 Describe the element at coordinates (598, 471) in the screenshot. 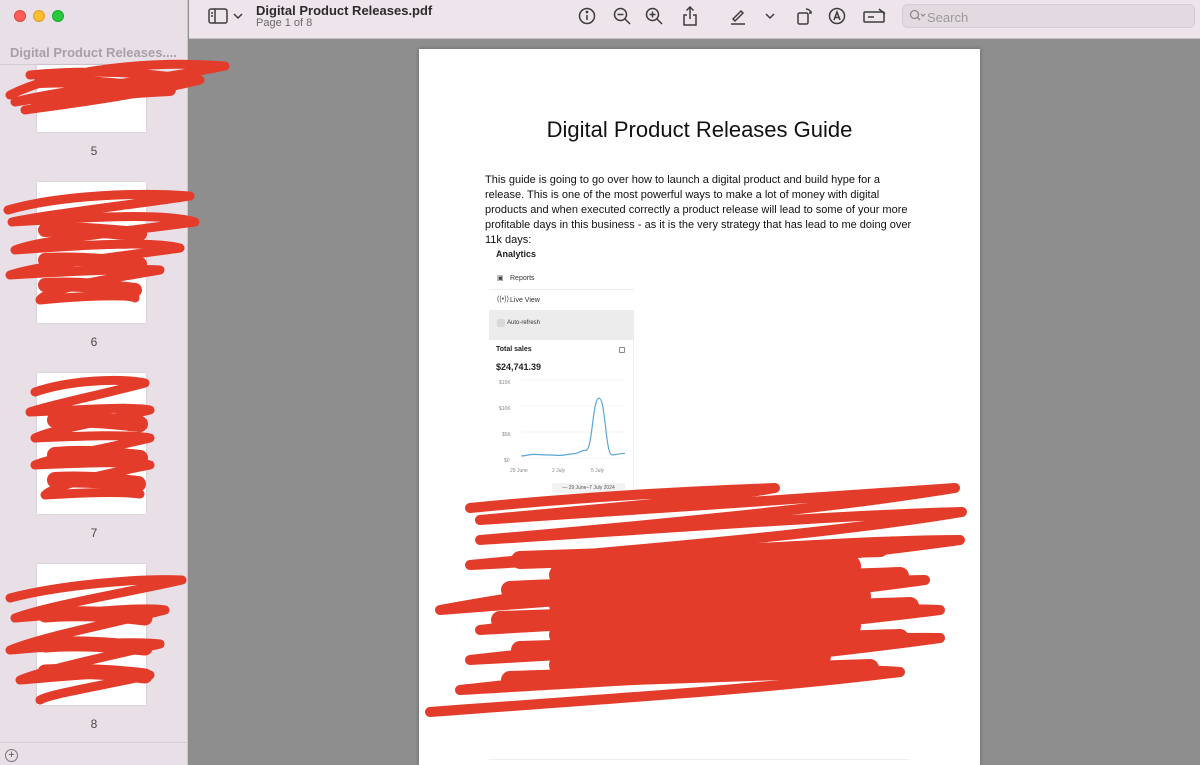

I see `x-tick-label: 5 July` at that location.